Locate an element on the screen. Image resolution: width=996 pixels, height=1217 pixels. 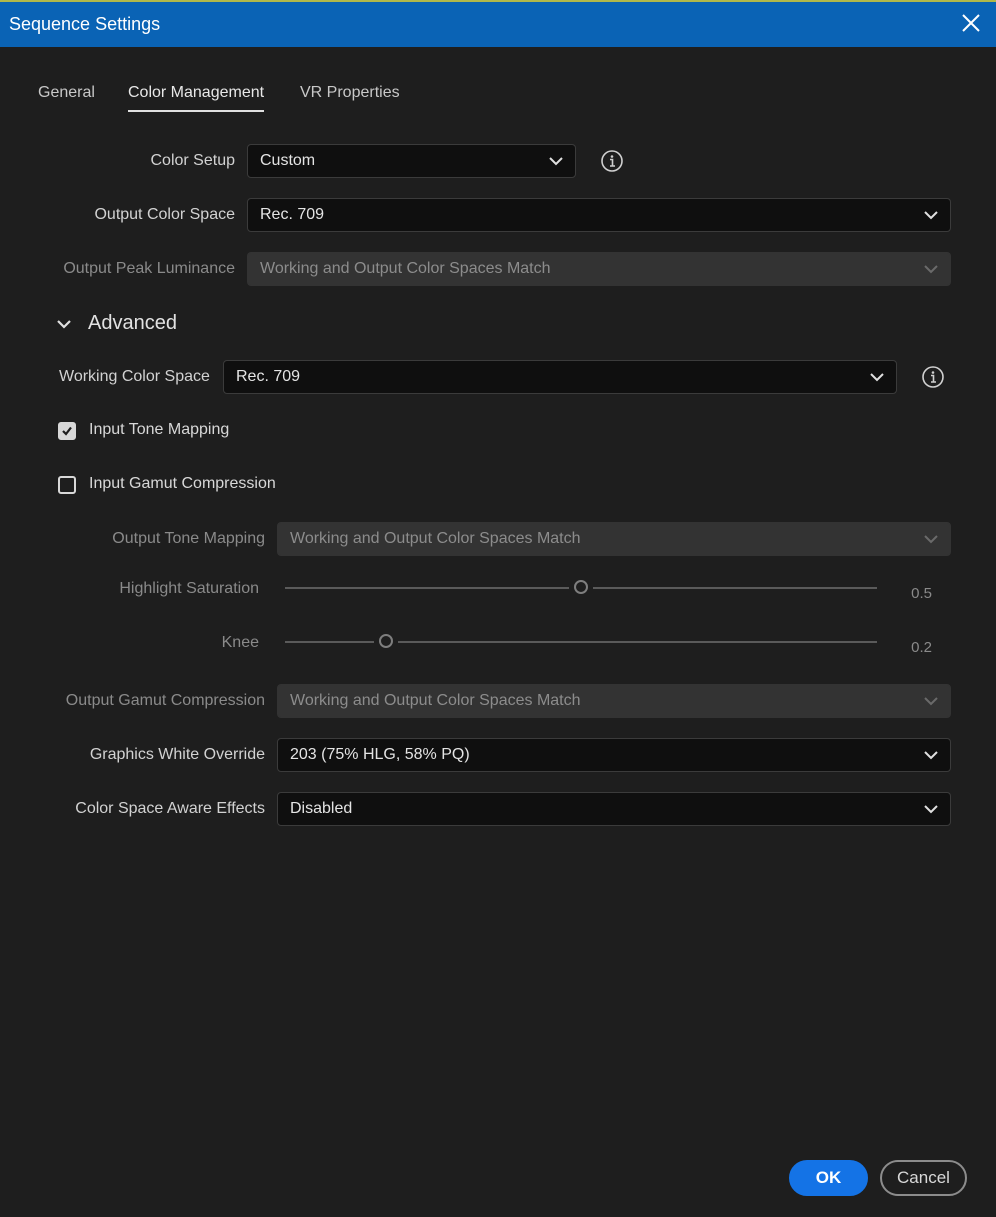
output-gamut-compression-label: Output Gamut Compression is located at coordinates (165, 700).